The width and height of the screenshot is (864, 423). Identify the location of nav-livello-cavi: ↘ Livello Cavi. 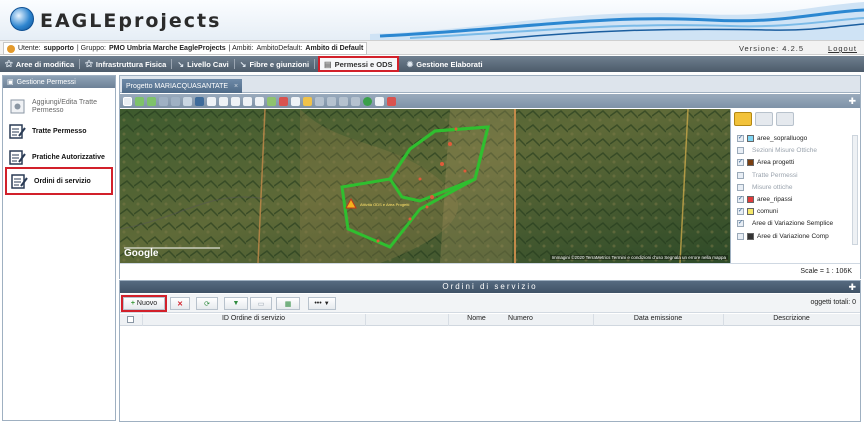
(202, 64).